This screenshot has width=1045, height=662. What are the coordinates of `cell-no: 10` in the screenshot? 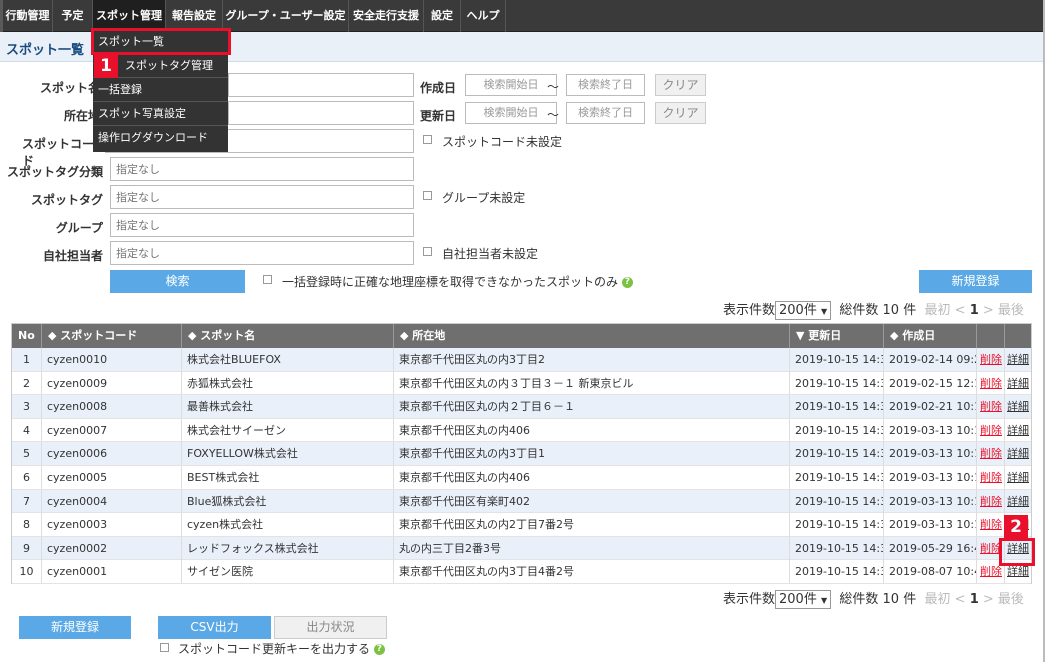 It's located at (27, 572).